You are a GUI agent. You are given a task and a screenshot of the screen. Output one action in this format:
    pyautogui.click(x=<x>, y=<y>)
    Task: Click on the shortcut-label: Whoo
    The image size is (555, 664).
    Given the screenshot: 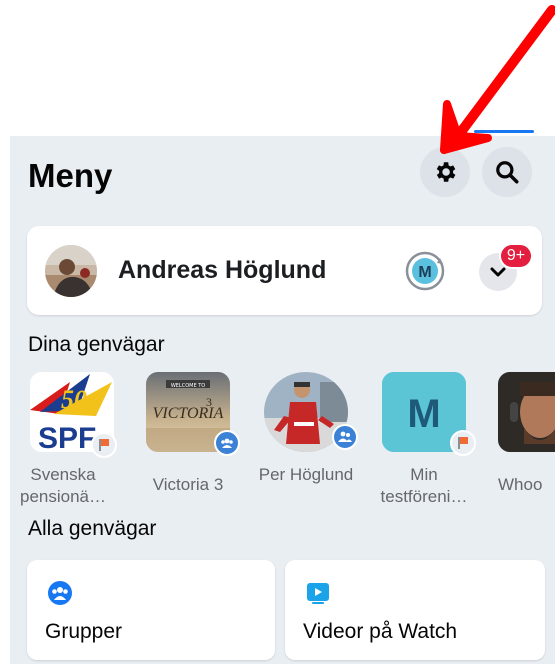 What is the action you would take?
    pyautogui.click(x=520, y=484)
    